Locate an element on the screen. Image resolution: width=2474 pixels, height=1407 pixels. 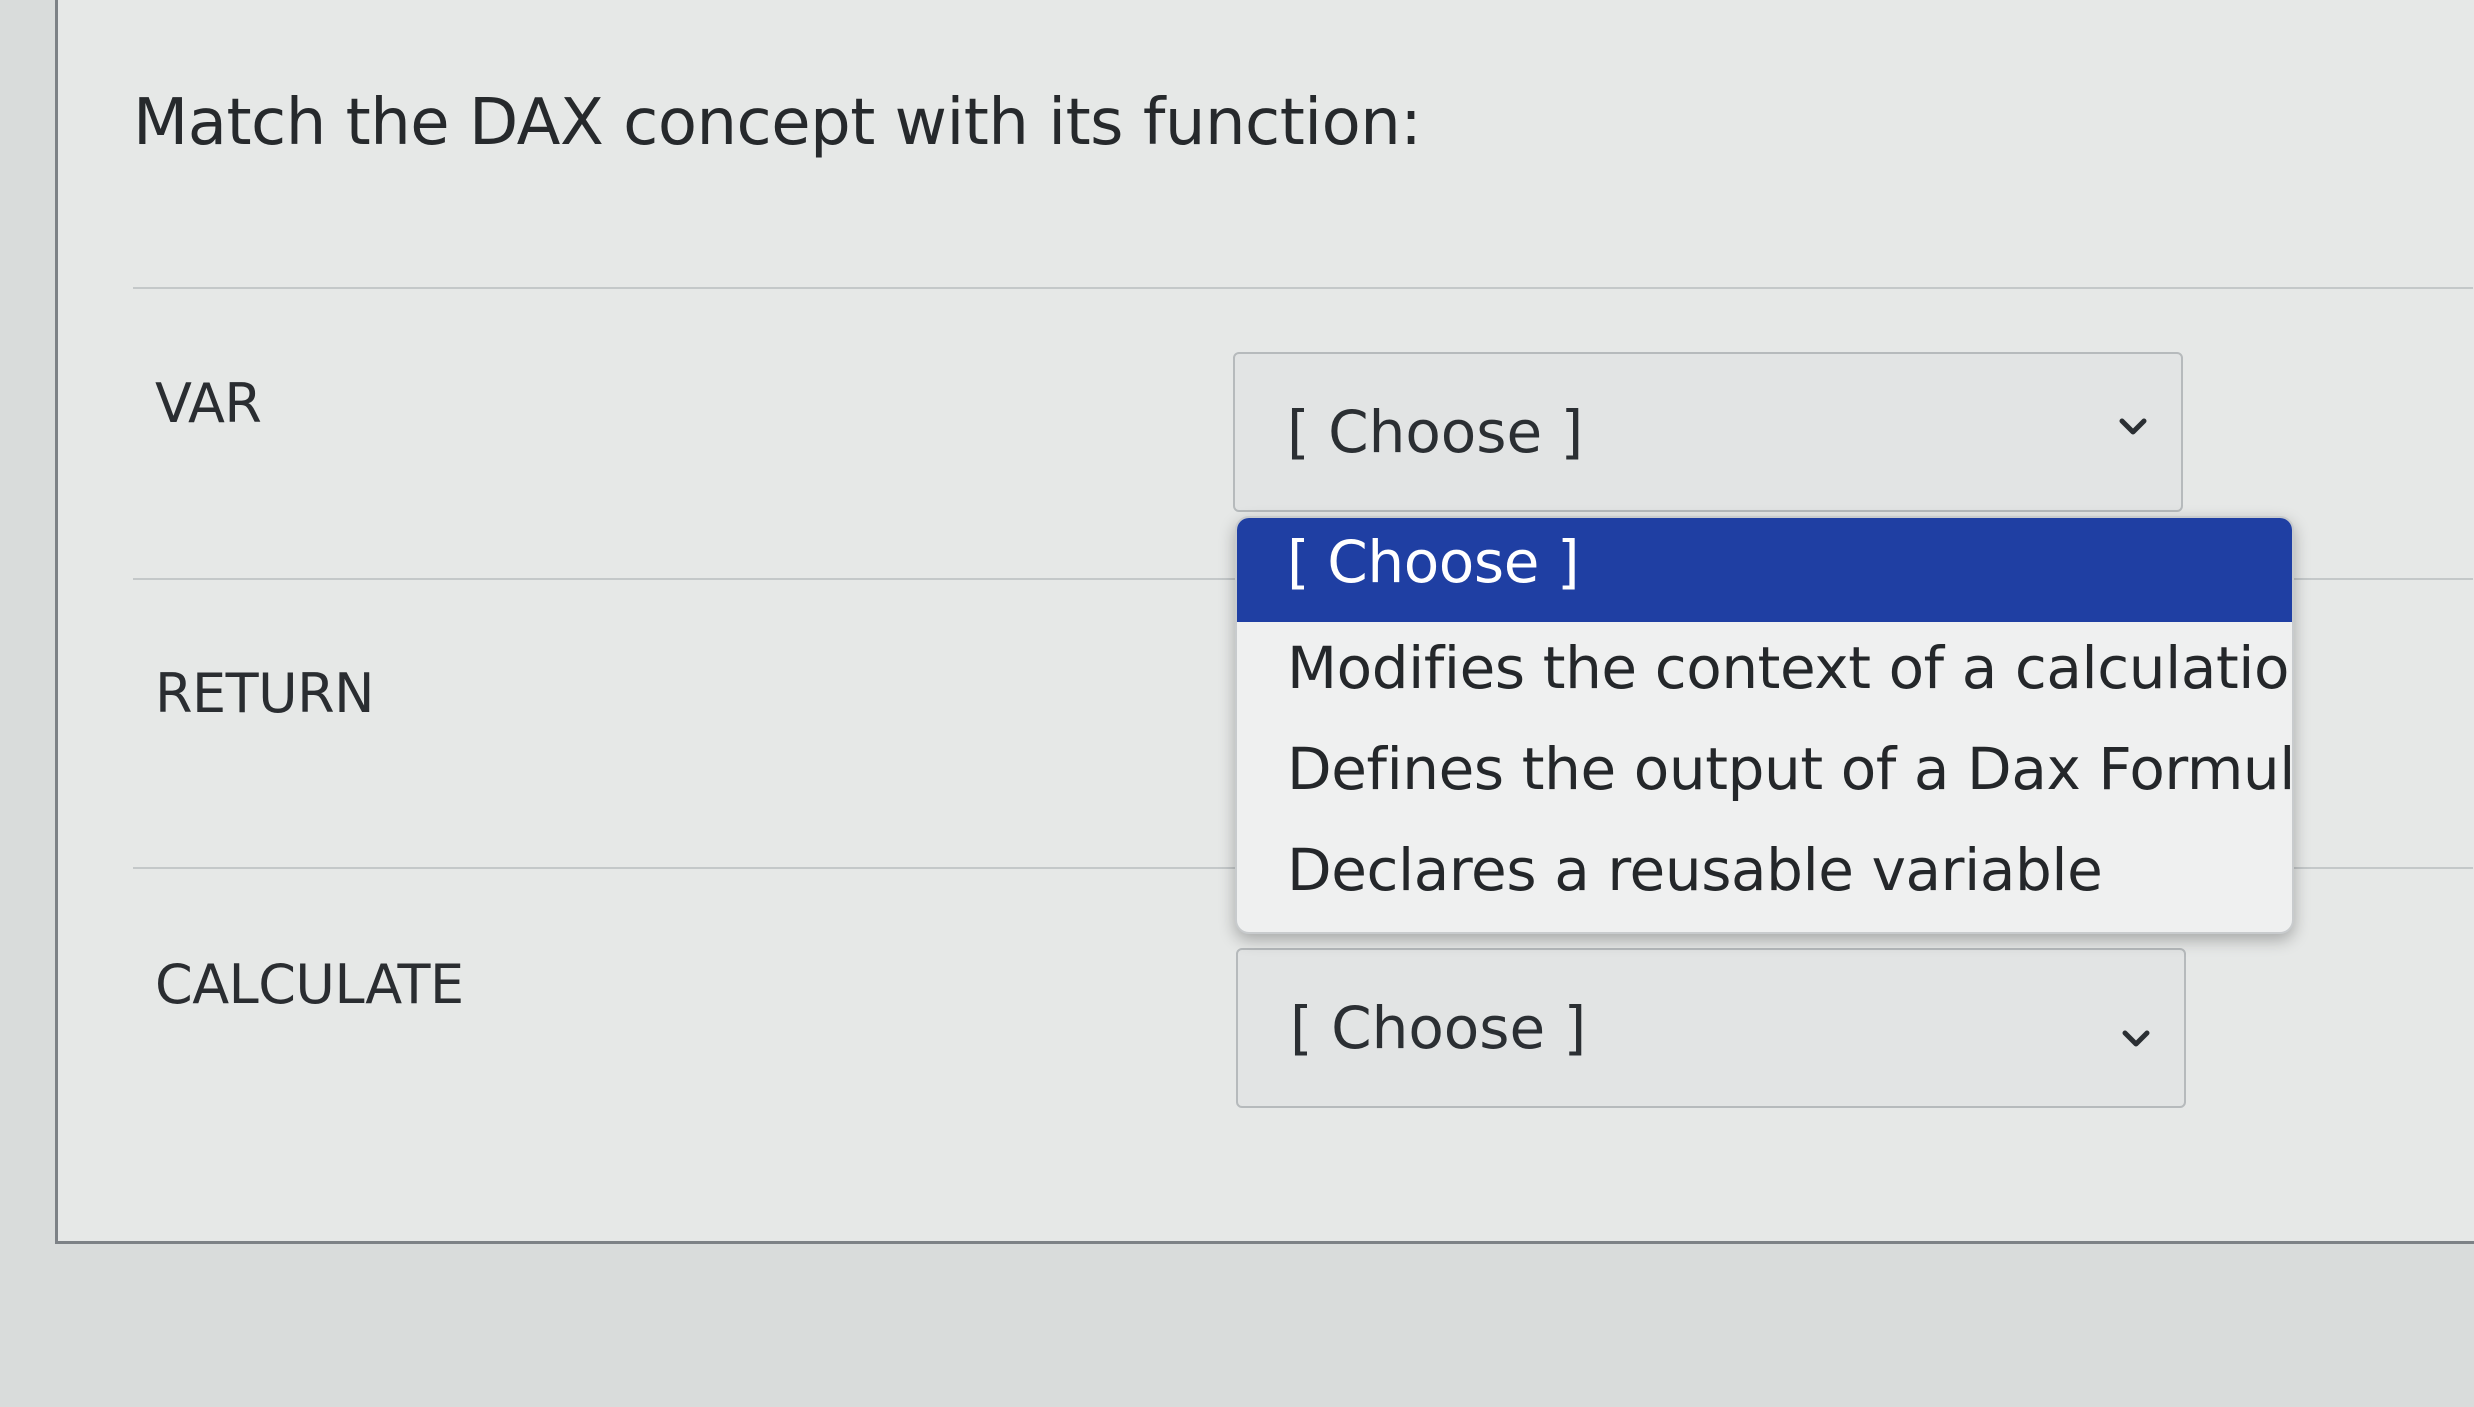
divider is located at coordinates (1303, 288).